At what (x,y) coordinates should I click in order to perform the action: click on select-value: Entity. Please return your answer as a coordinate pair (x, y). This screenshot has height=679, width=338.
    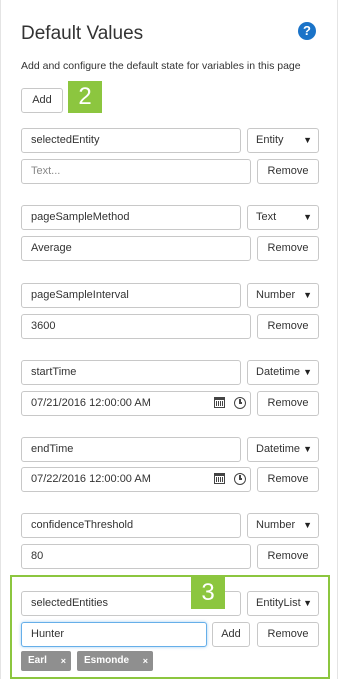
    Looking at the image, I should click on (270, 140).